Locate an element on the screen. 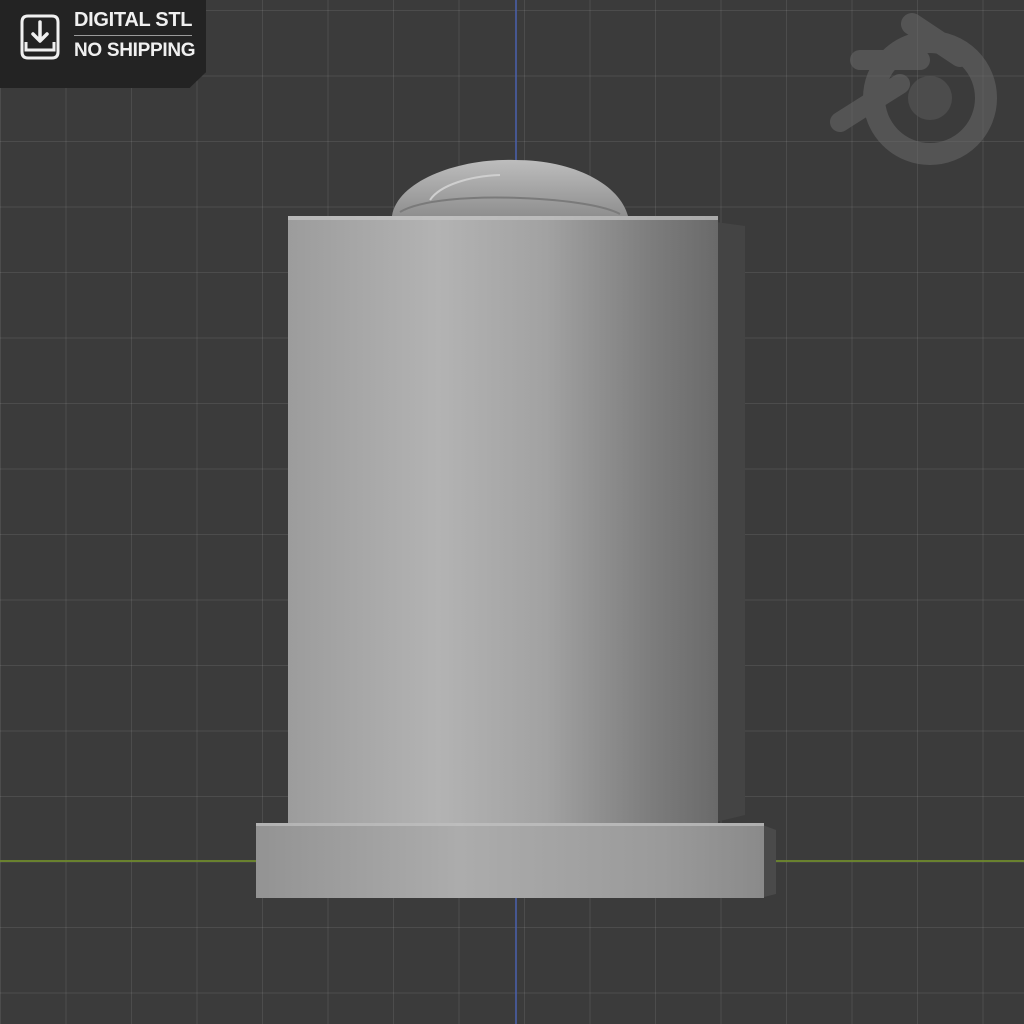 The image size is (1024, 1024). base-plate is located at coordinates (516, 860).